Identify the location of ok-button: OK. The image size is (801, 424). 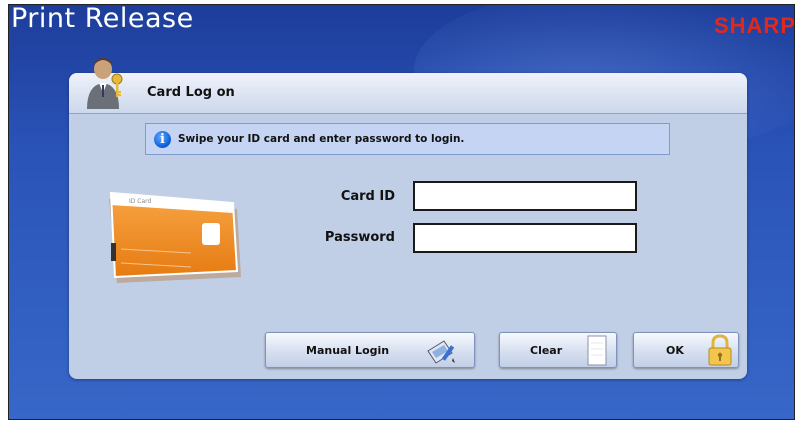
(686, 350).